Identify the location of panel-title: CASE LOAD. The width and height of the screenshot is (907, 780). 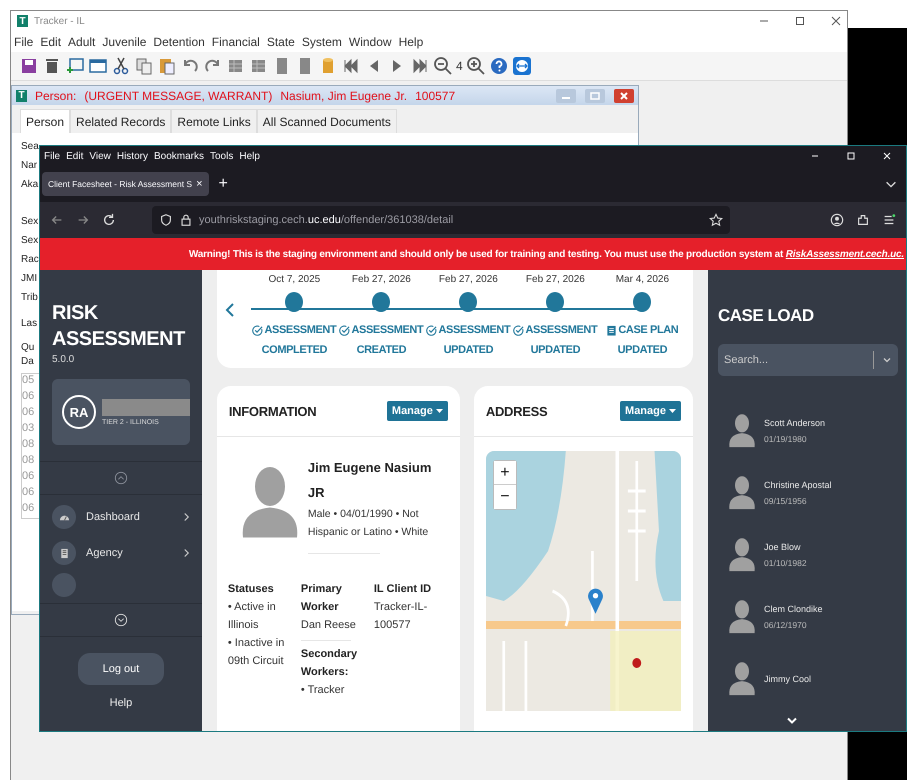
(766, 316).